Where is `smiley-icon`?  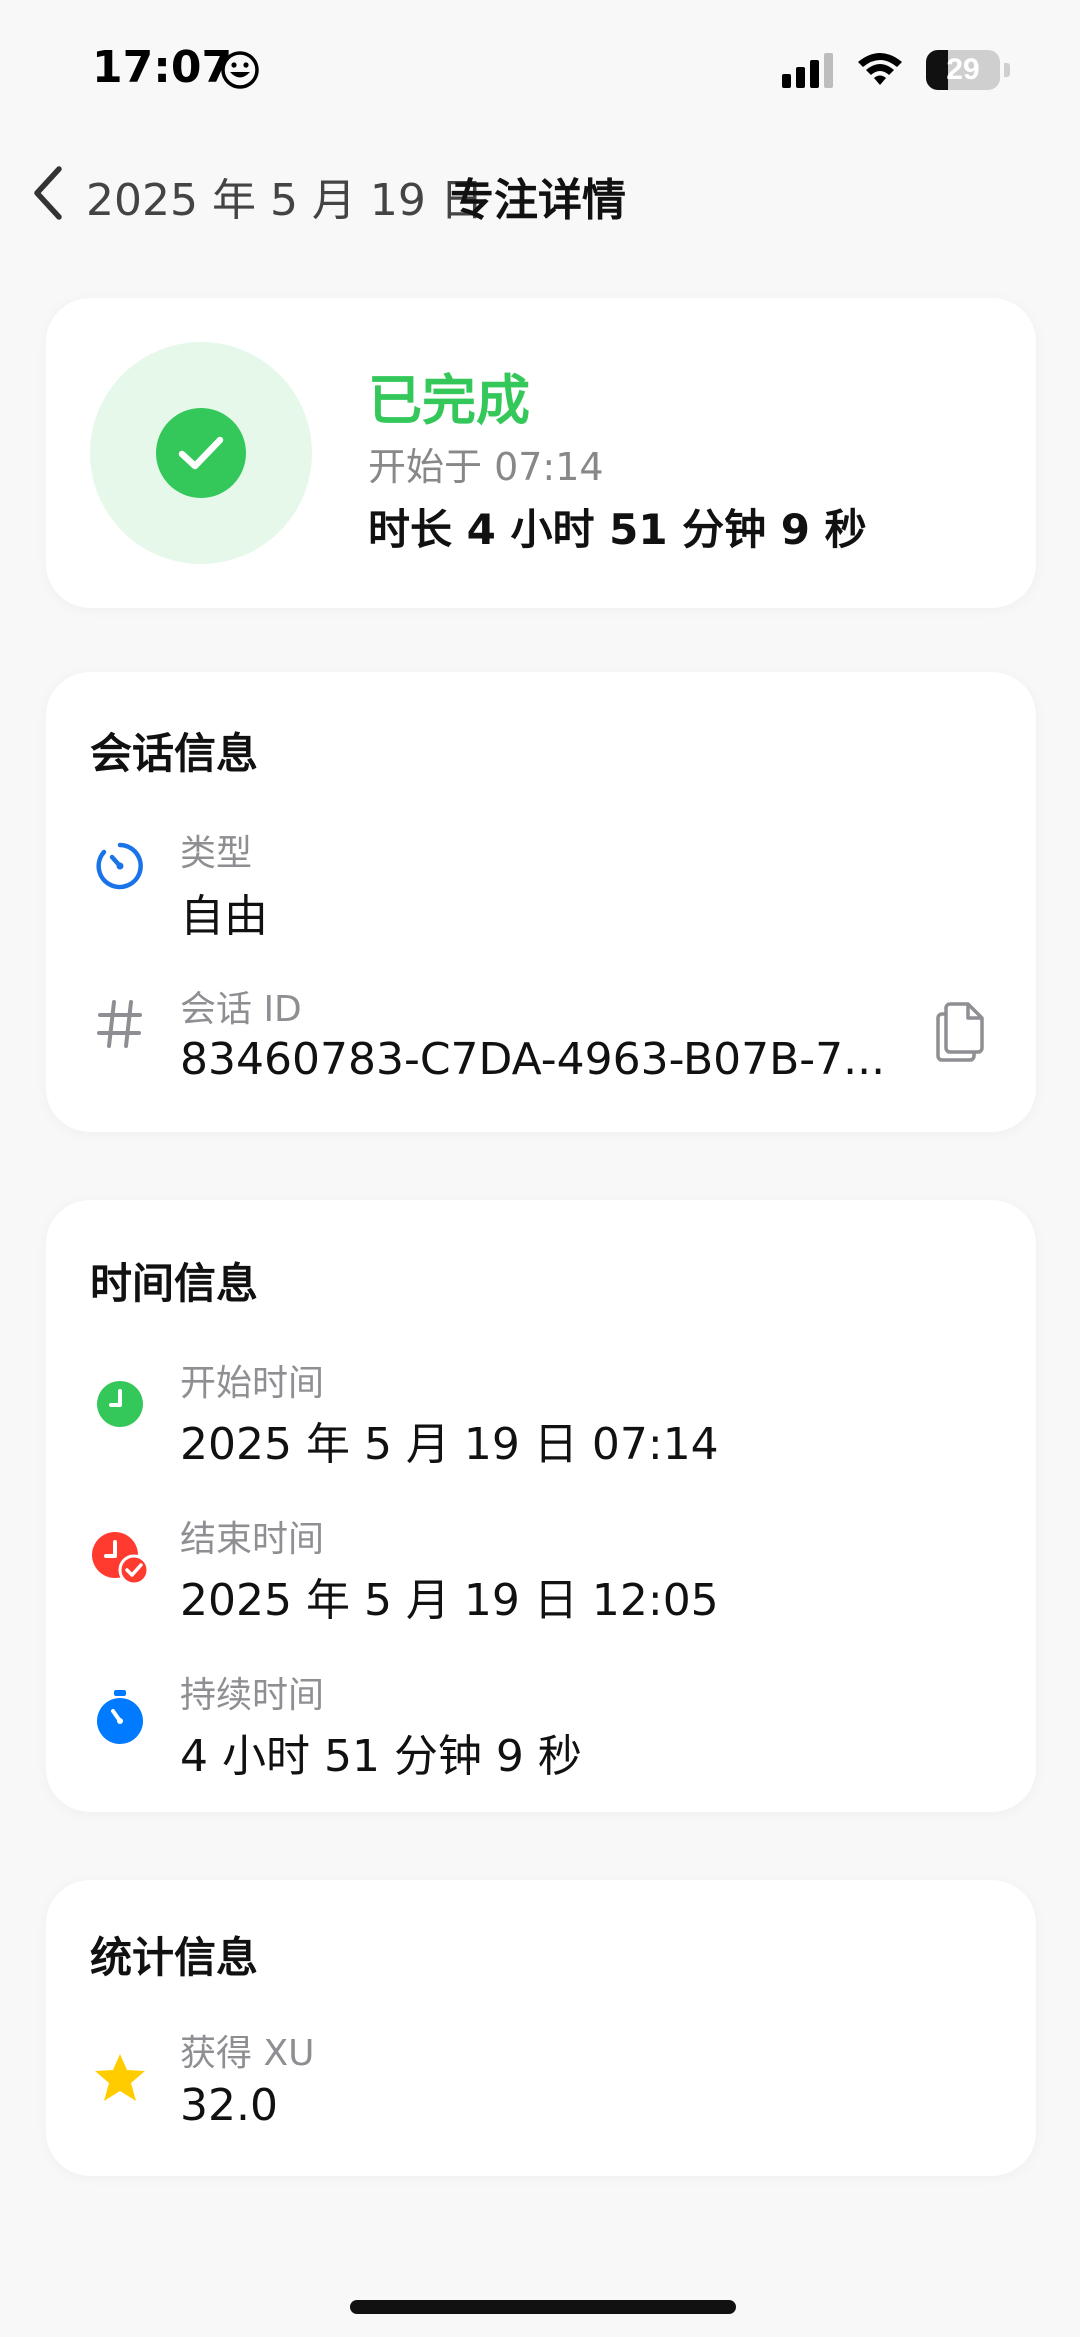 smiley-icon is located at coordinates (240, 70).